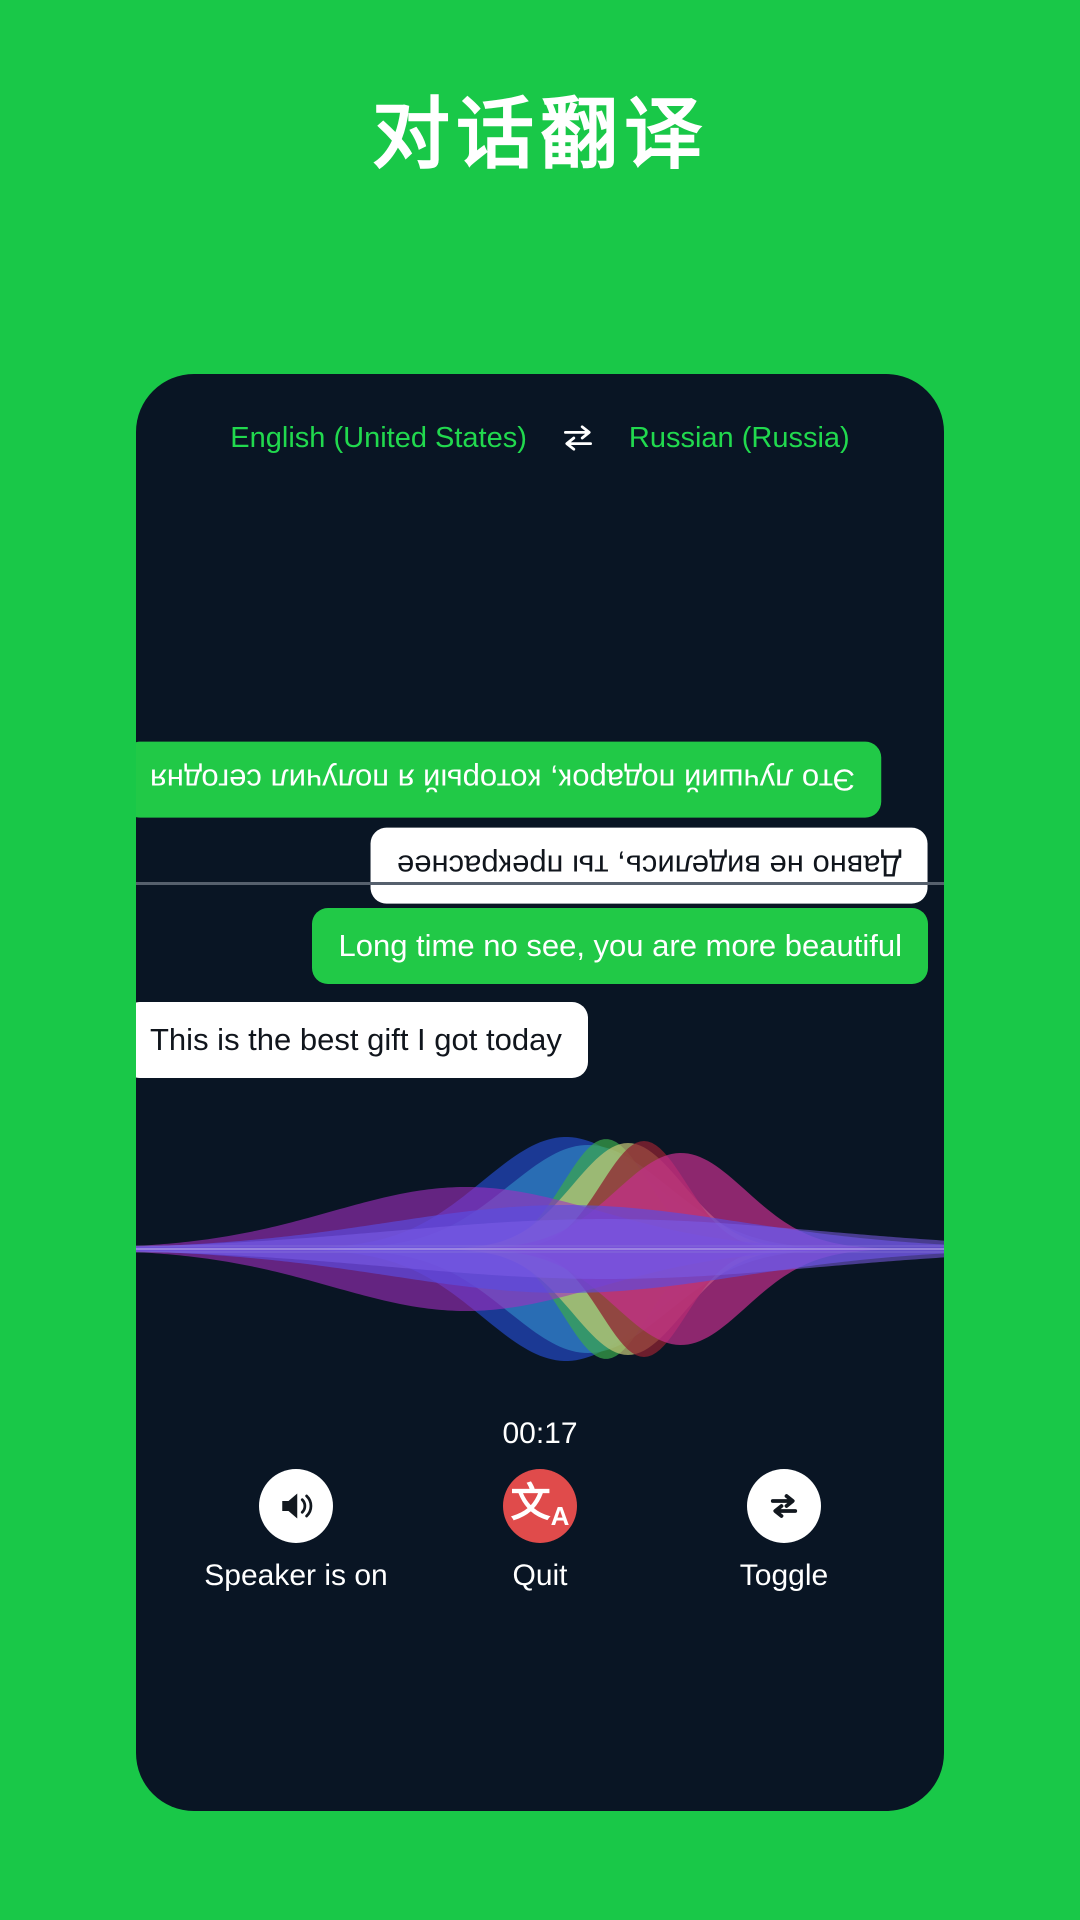  Describe the element at coordinates (540, 883) in the screenshot. I see `conversation-divider` at that location.